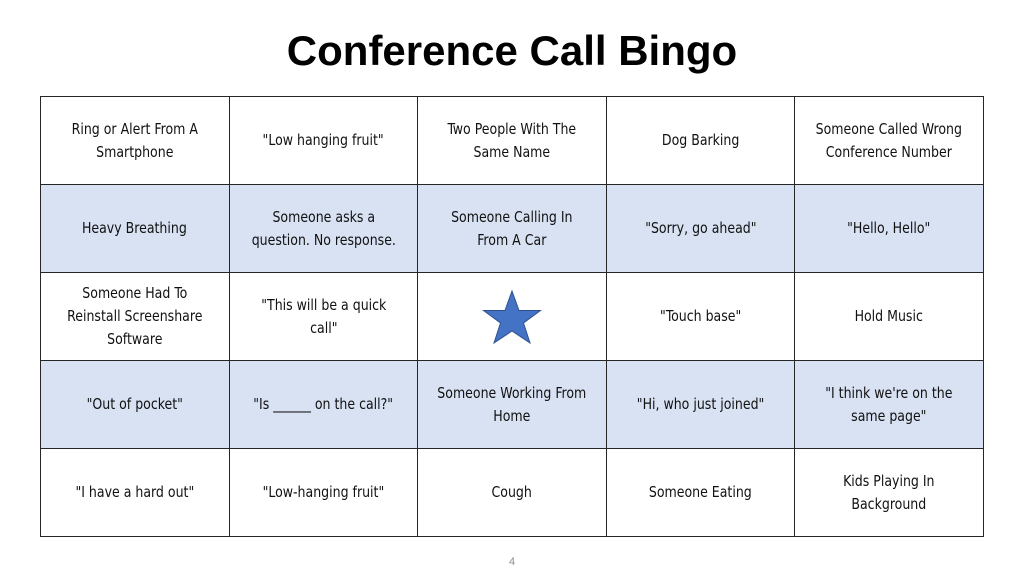 Image resolution: width=1024 pixels, height=576 pixels. I want to click on bingo-cell: "I have a hard out", so click(135, 492).